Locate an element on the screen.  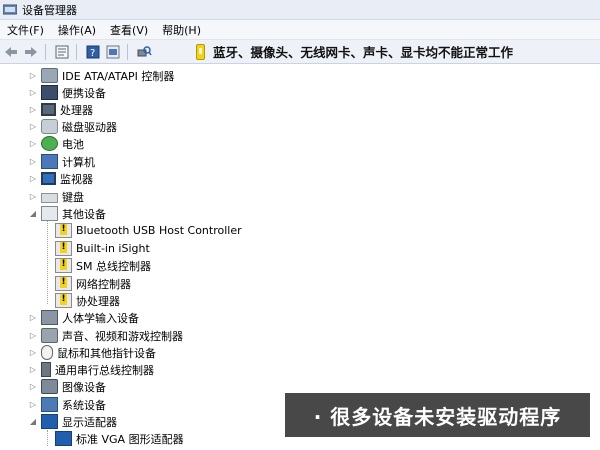
help-icon: ? is located at coordinates (93, 52).